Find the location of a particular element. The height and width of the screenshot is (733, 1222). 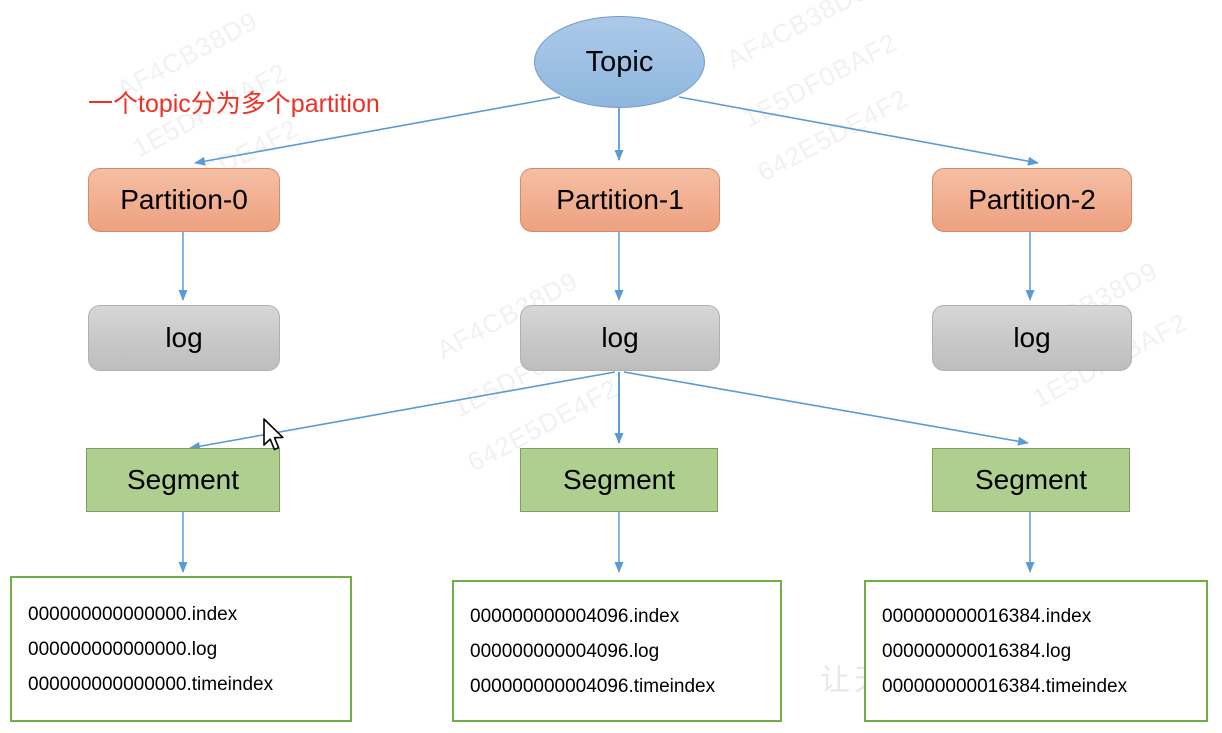

node-log-1: log is located at coordinates (620, 338).